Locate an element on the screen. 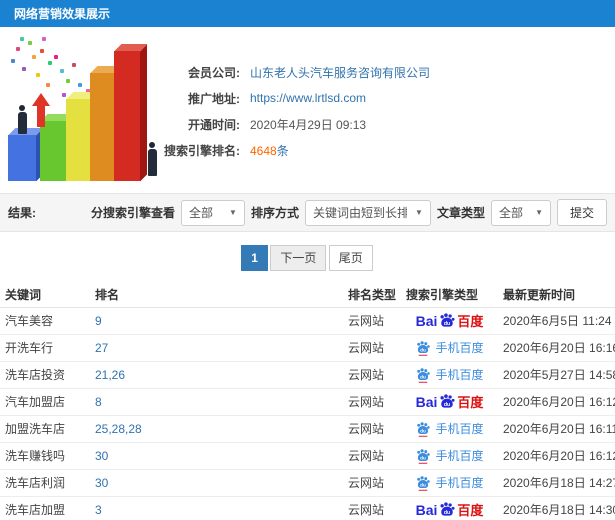  keyword-cell: 加盟洗车店 is located at coordinates (45, 429).